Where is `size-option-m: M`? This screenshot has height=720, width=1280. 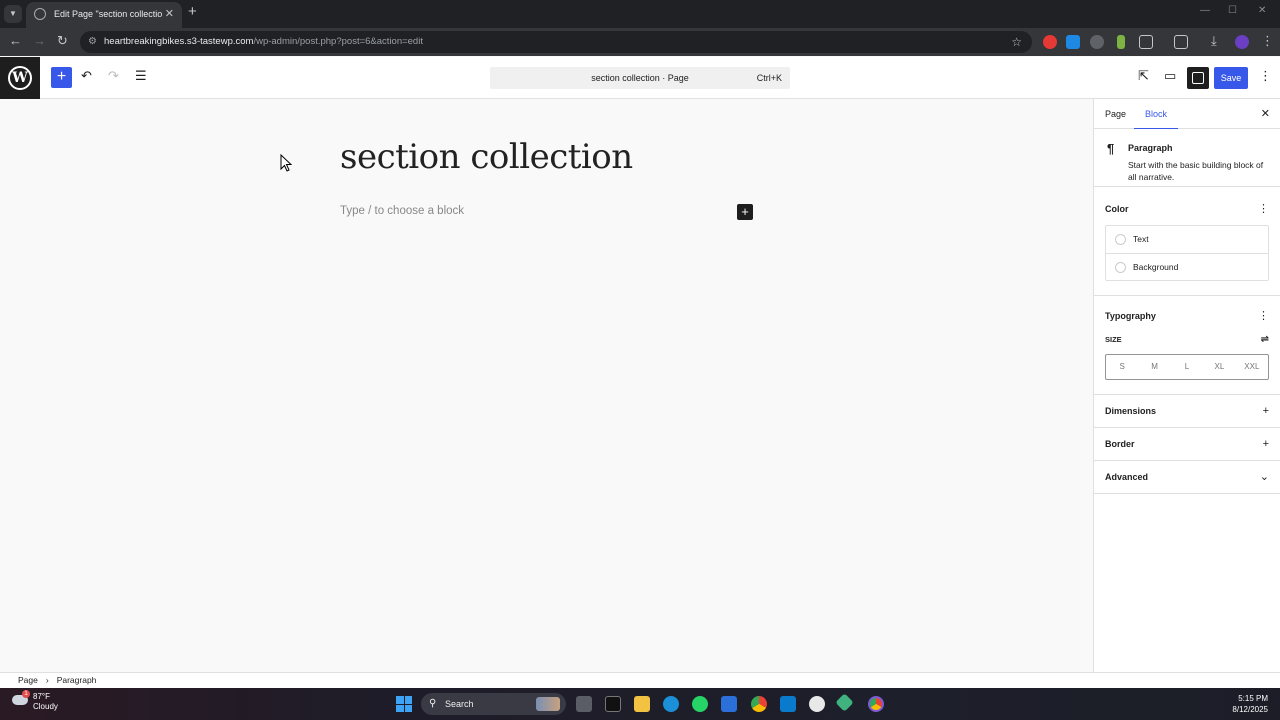 size-option-m: M is located at coordinates (1154, 367).